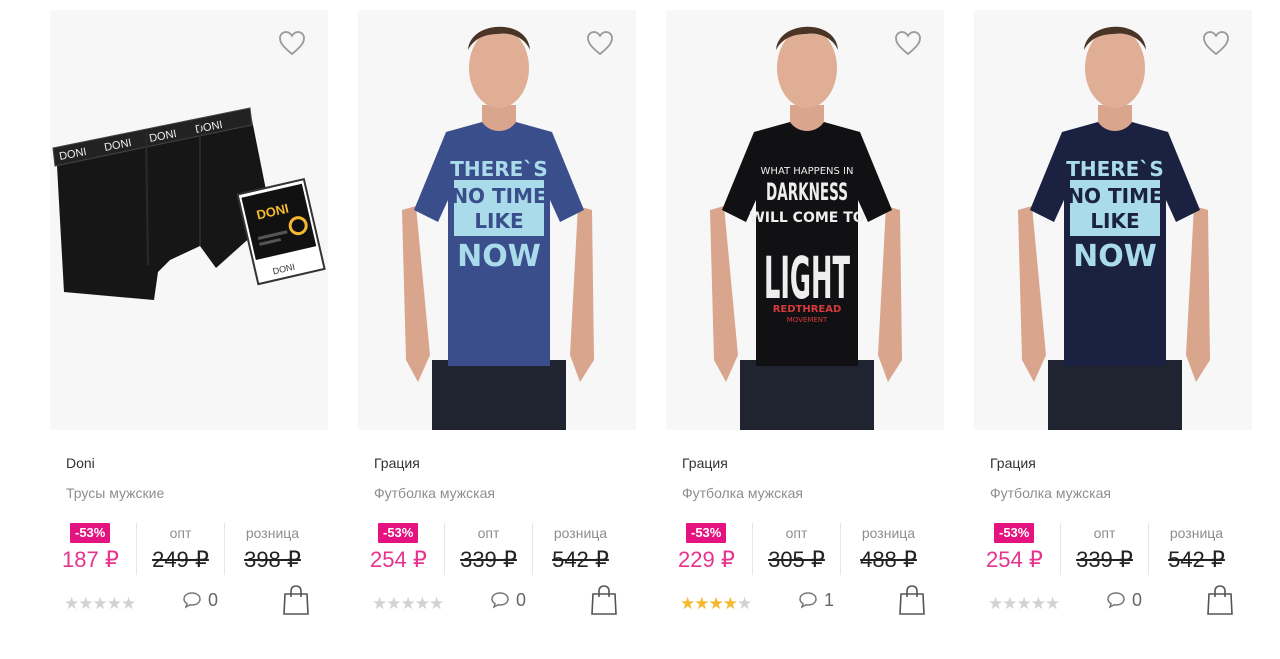 This screenshot has width=1280, height=659. I want to click on tshirt-print-line: DARKNESS, so click(807, 192).